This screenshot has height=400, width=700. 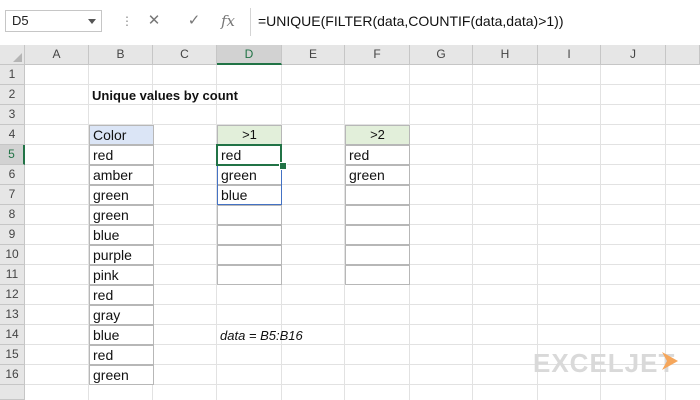 I want to click on name-box: D5, so click(x=53, y=21).